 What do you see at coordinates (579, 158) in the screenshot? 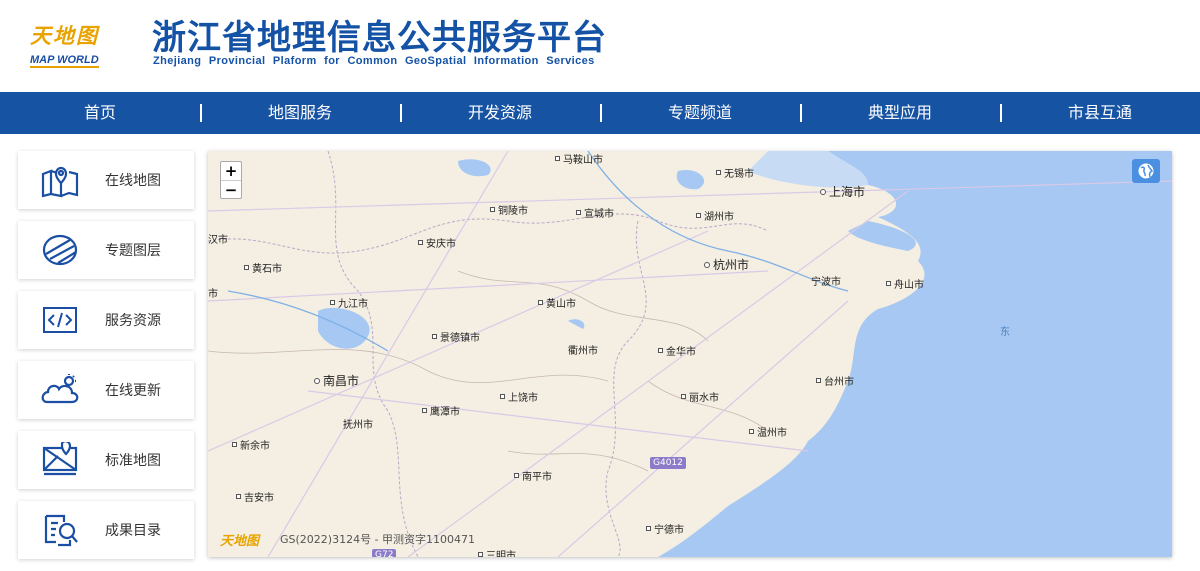
I see `city-label: 马鞍山市` at bounding box center [579, 158].